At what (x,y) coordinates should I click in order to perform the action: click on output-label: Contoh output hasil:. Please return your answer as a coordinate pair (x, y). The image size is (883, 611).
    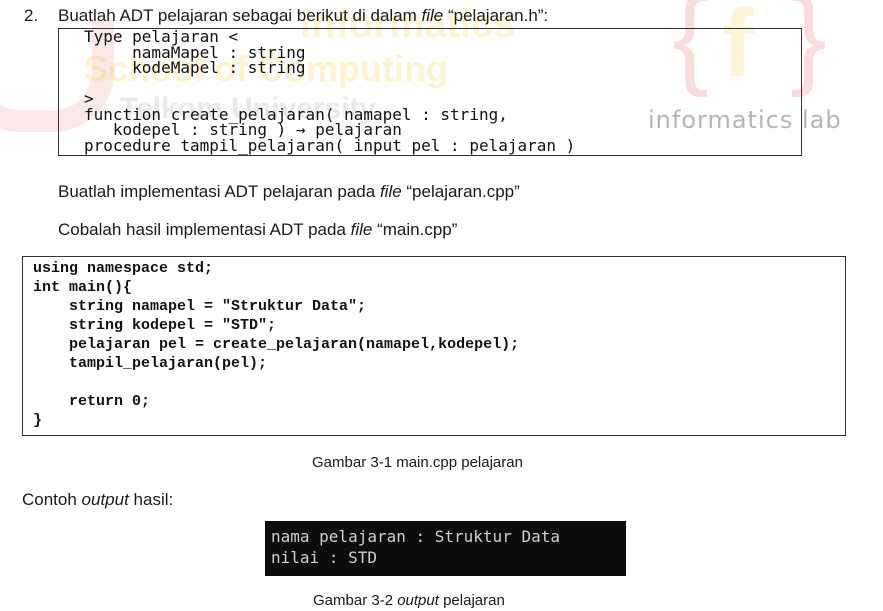
    Looking at the image, I should click on (98, 499).